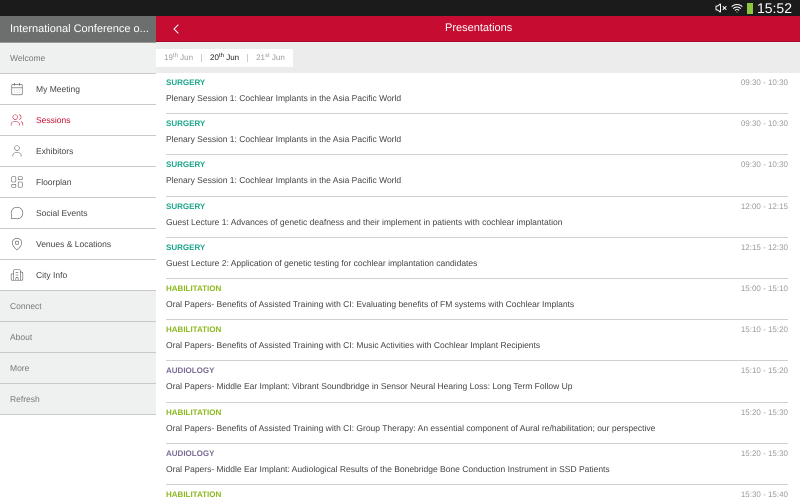 The width and height of the screenshot is (800, 500). I want to click on people-icon, so click(17, 120).